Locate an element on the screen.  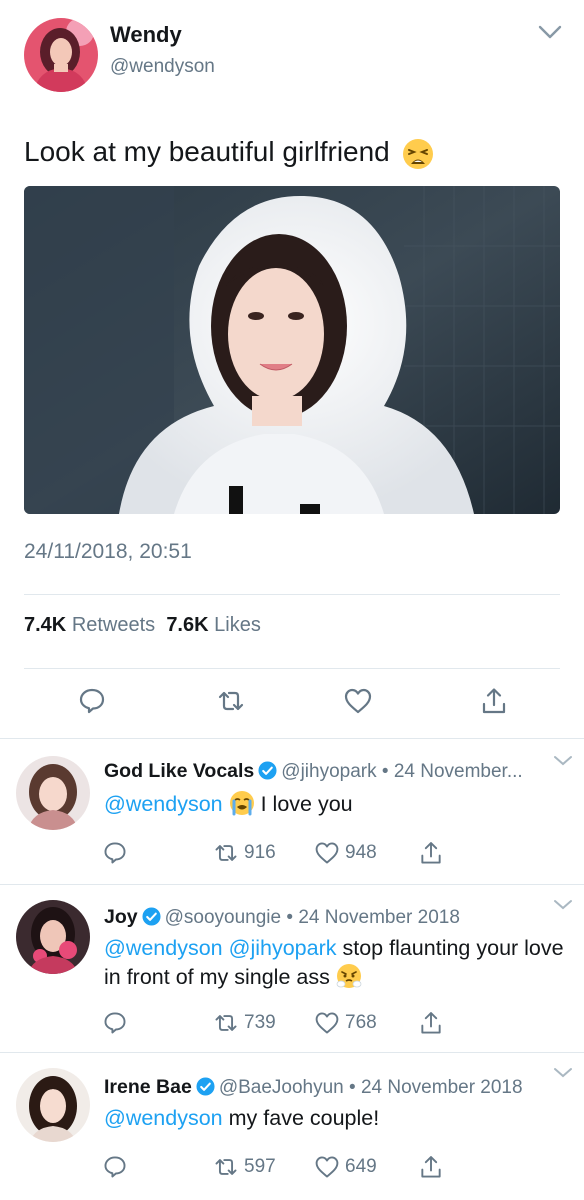
like-button: 948 is located at coordinates (345, 853).